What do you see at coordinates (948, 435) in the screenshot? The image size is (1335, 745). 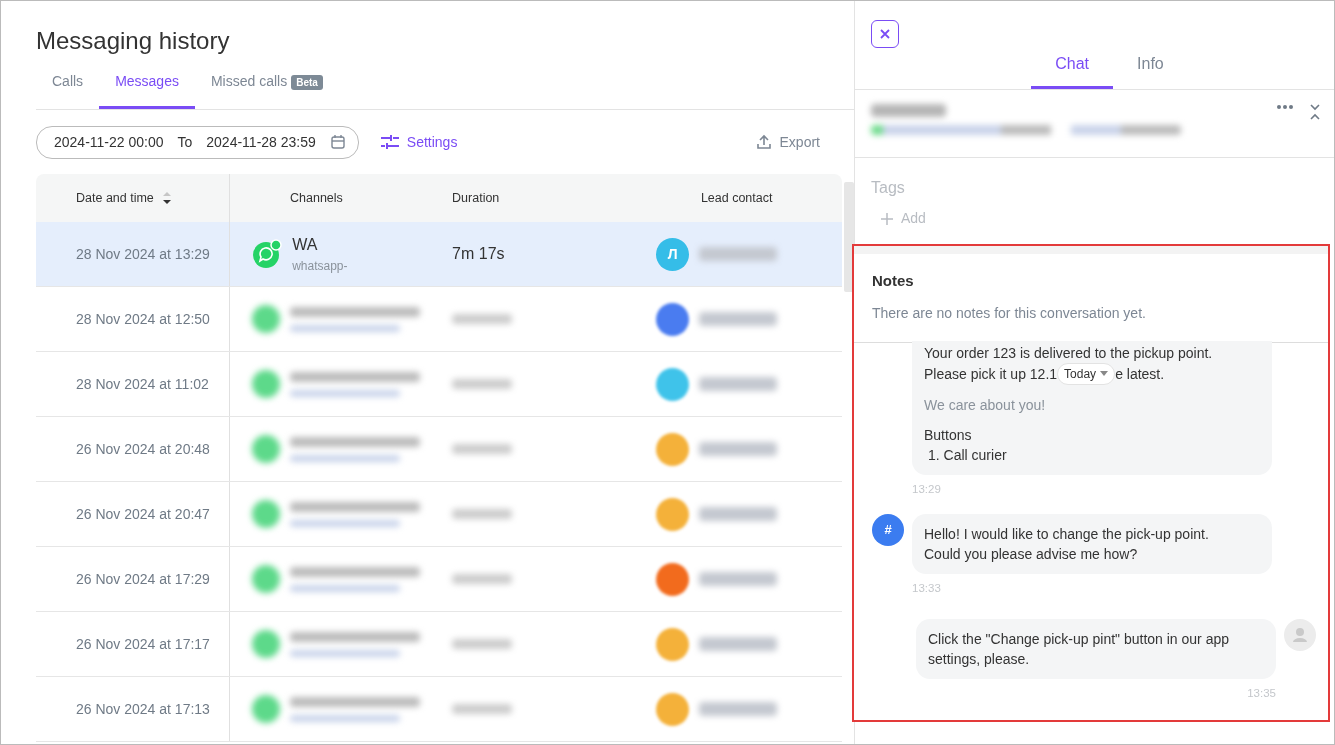 I see `message-text: Buttons` at bounding box center [948, 435].